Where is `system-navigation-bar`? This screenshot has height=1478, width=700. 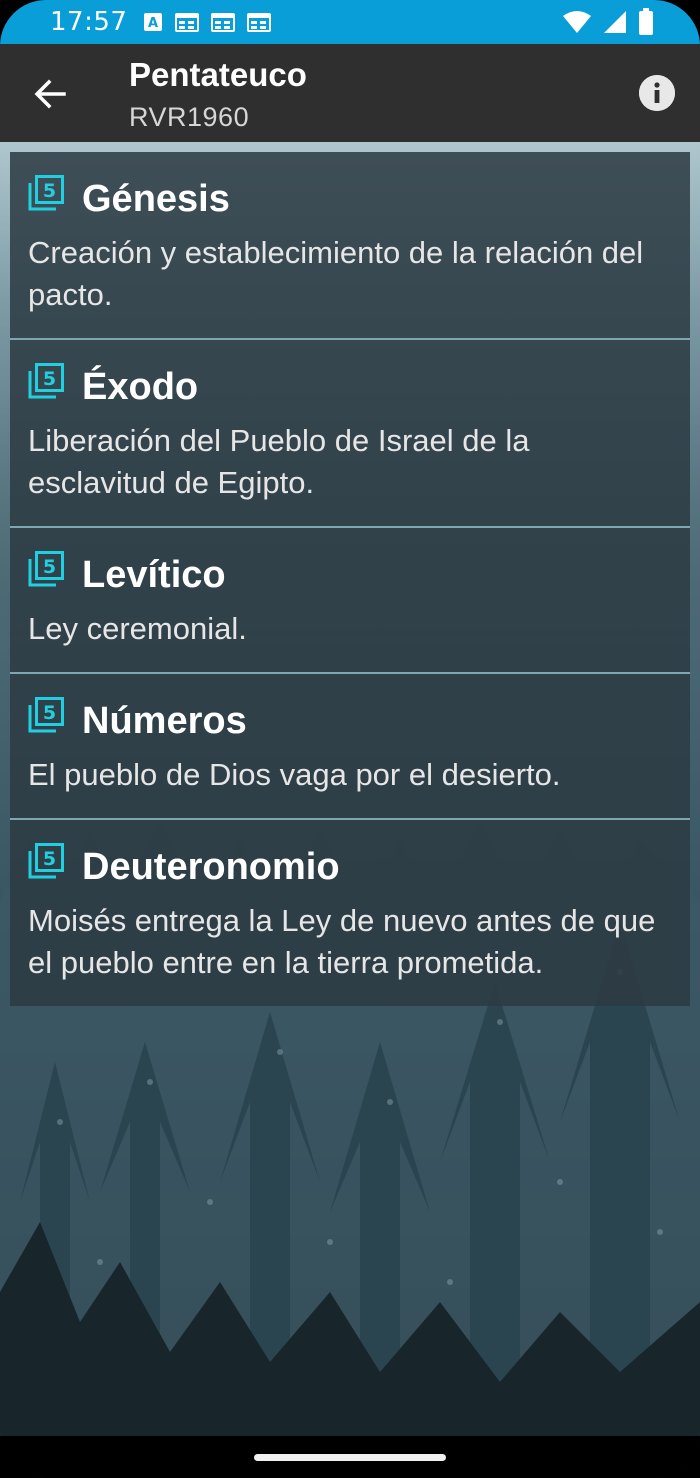 system-navigation-bar is located at coordinates (350, 1457).